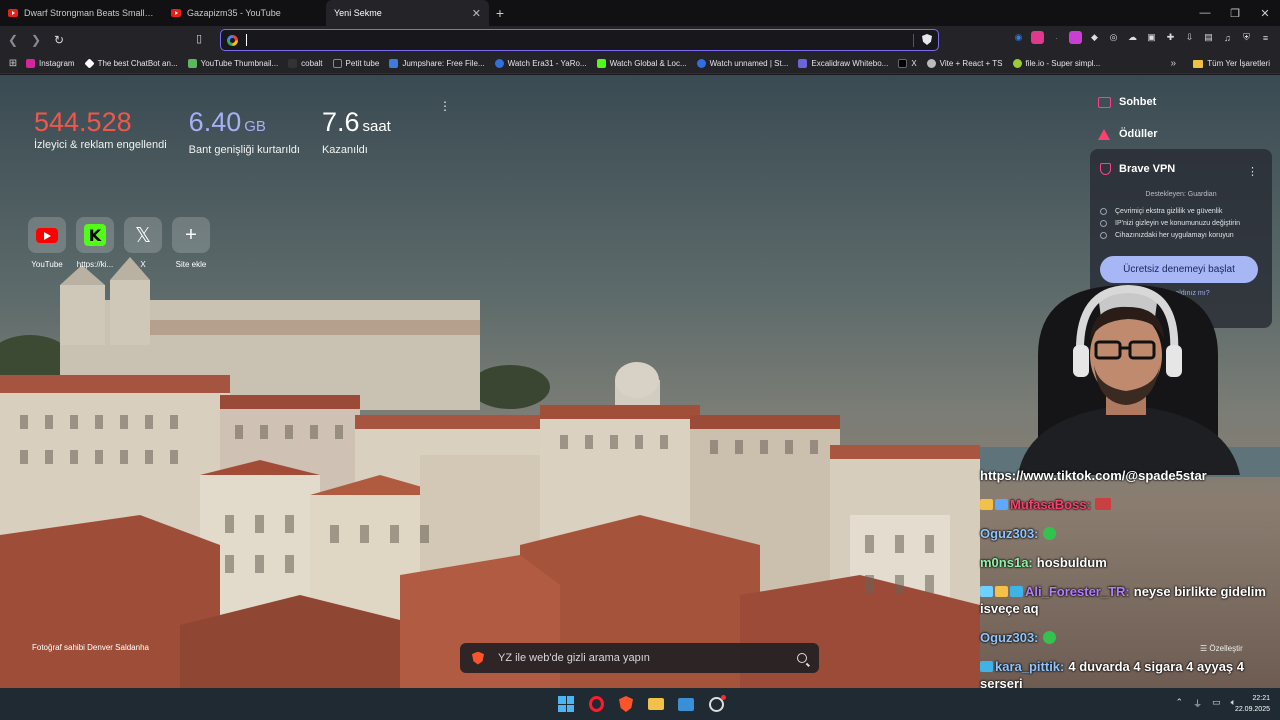 The height and width of the screenshot is (720, 1280). I want to click on address-bar, so click(579, 40).